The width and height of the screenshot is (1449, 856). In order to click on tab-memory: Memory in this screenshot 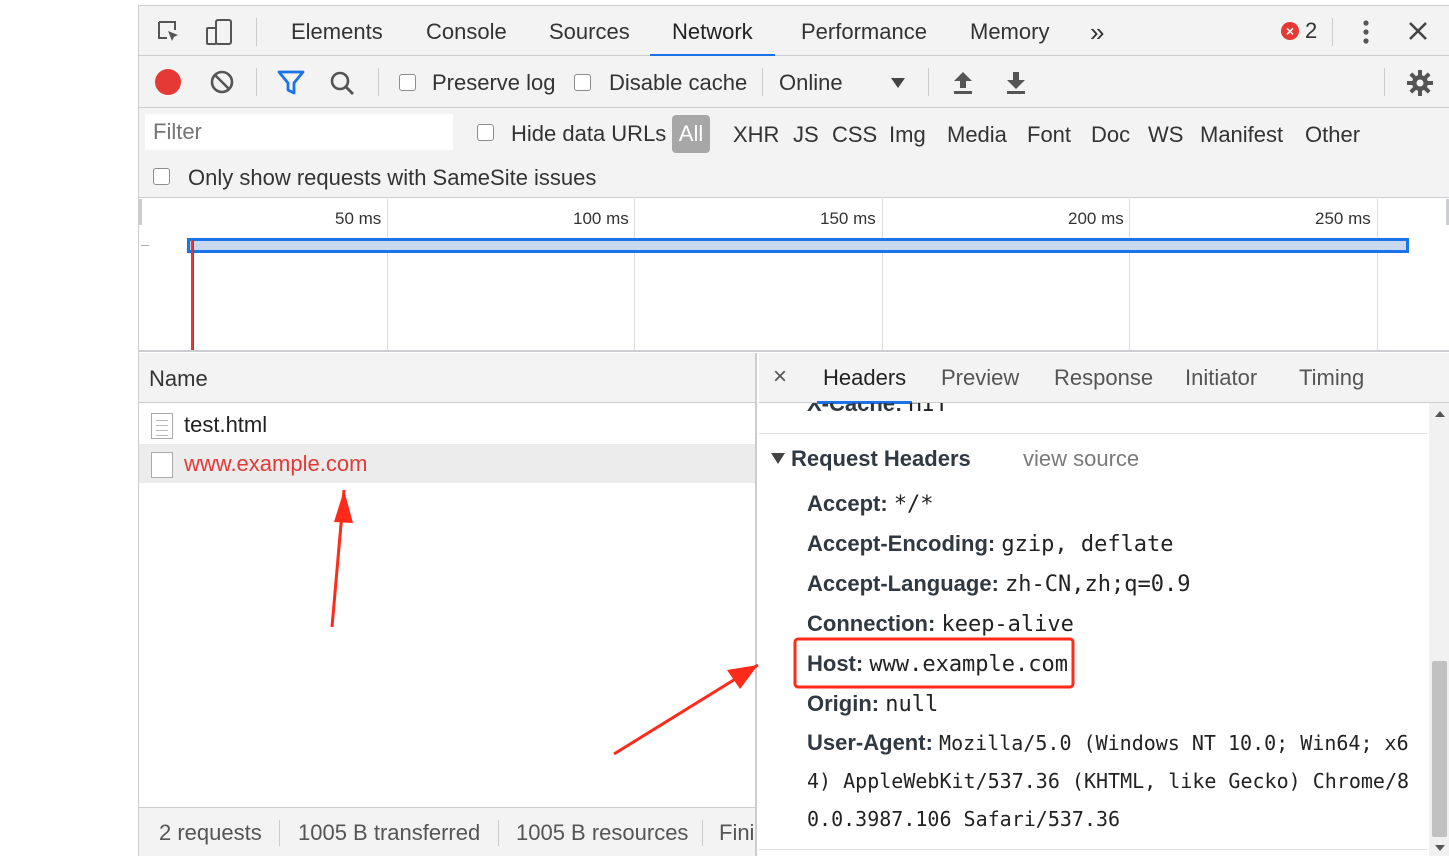, I will do `click(1009, 31)`.